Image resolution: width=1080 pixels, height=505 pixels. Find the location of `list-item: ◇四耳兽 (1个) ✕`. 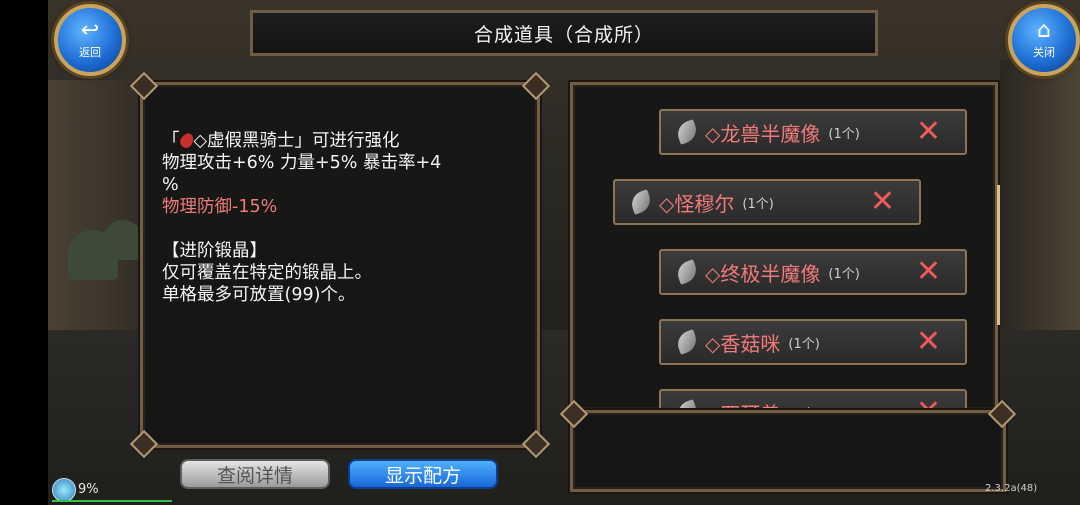

list-item: ◇四耳兽 (1个) ✕ is located at coordinates (813, 399).